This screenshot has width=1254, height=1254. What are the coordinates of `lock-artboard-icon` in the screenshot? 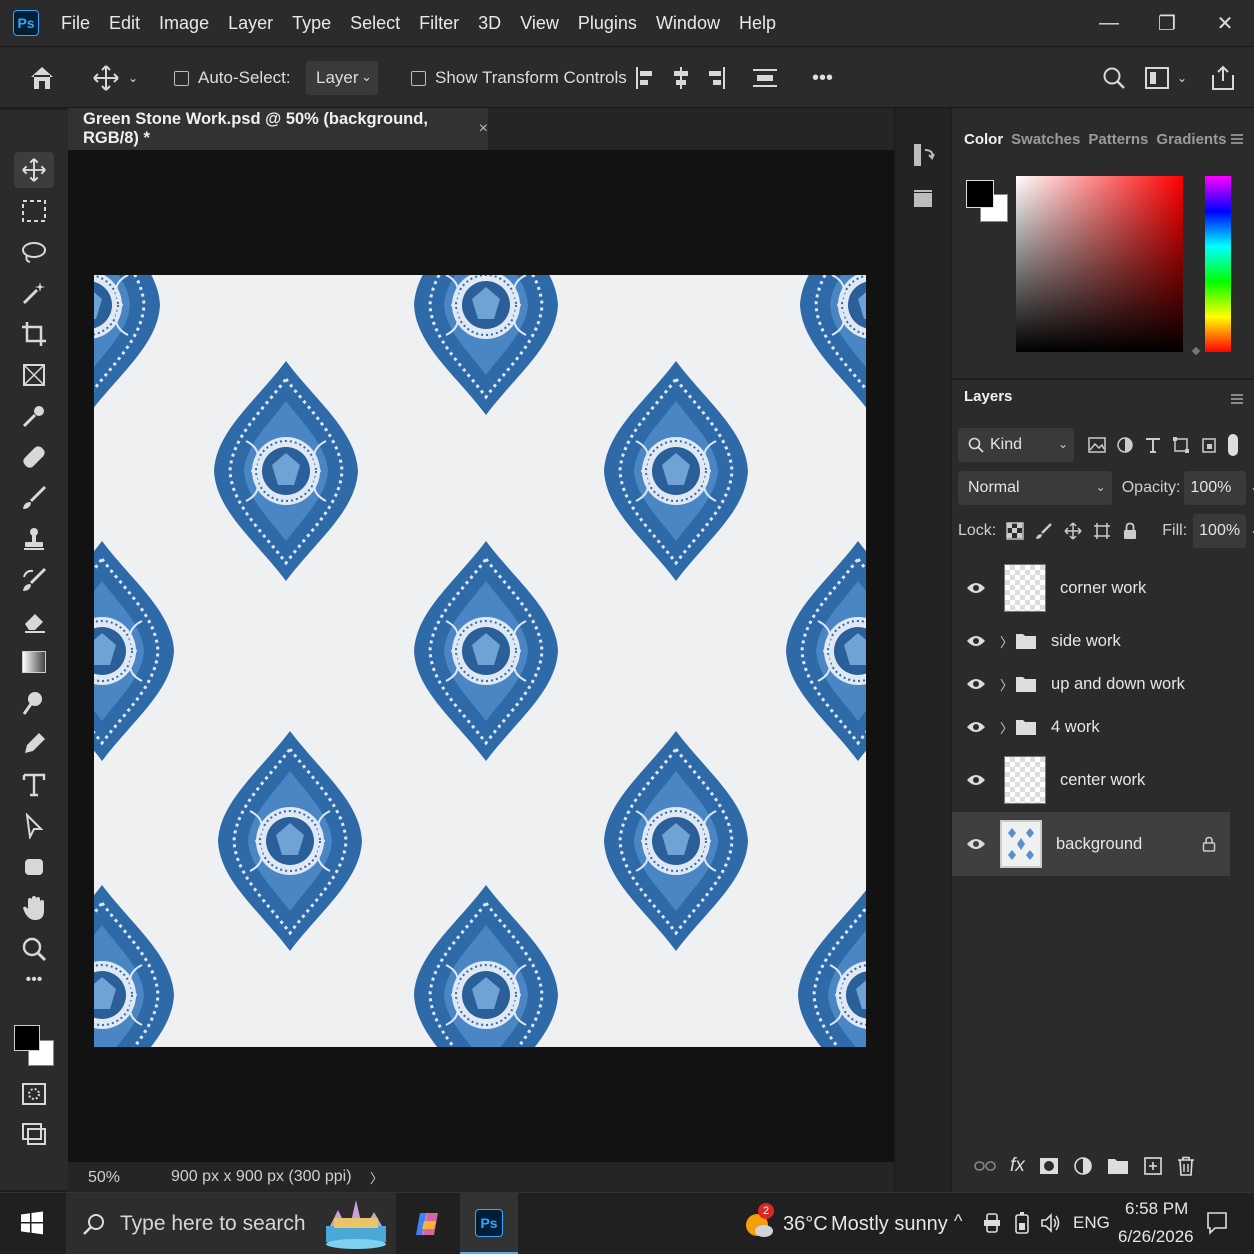 It's located at (1102, 531).